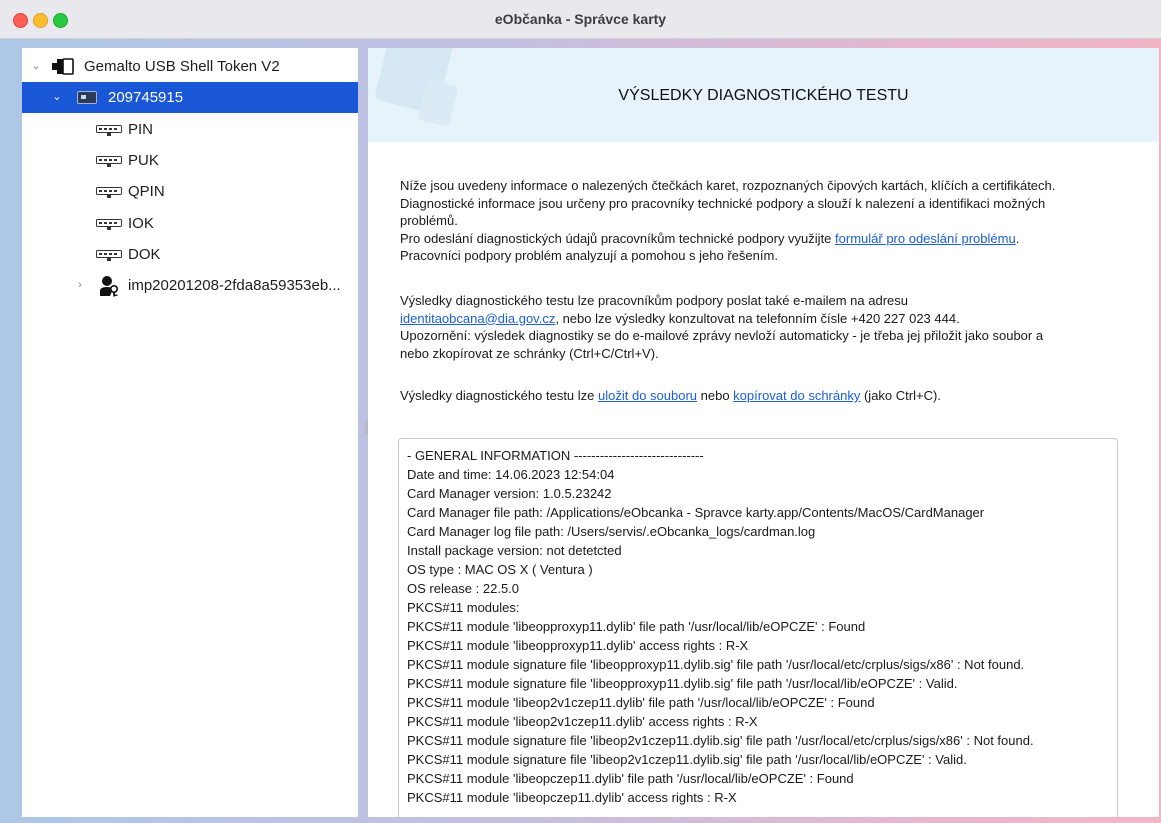  I want to click on support-email-link: identitaobcana@dia.gov.cz, so click(477, 318).